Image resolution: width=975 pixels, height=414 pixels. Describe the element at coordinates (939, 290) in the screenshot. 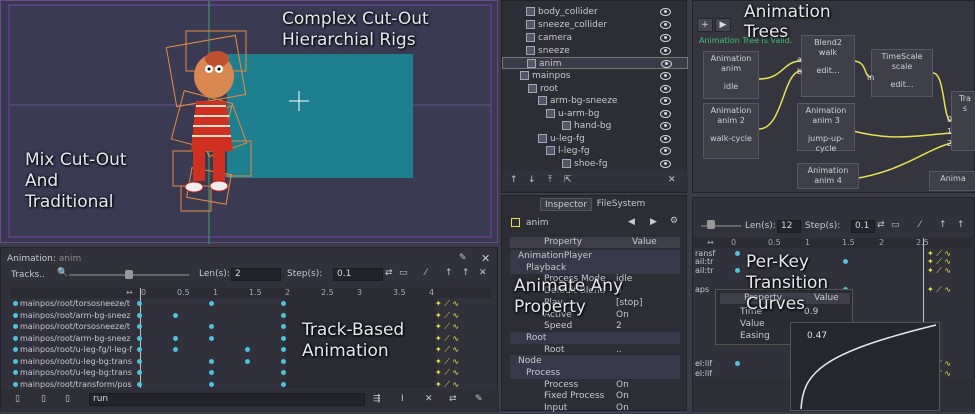

I see `track2-options-icon: ✦ ⟋ ∿` at that location.